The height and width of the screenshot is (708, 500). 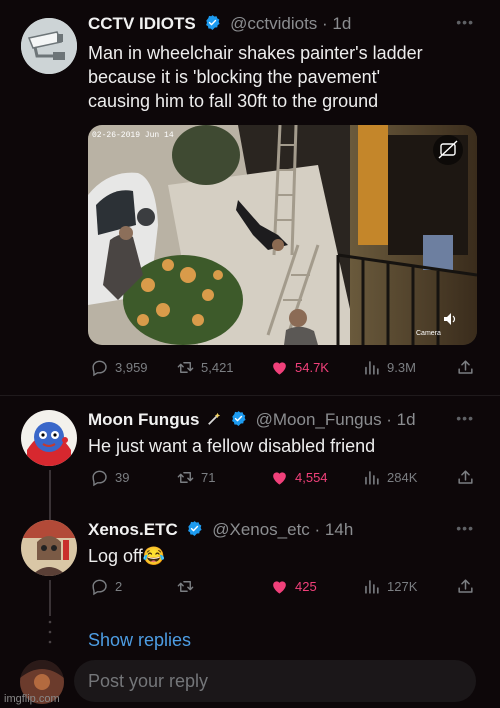 I want to click on like-button: 425, so click(x=293, y=586).